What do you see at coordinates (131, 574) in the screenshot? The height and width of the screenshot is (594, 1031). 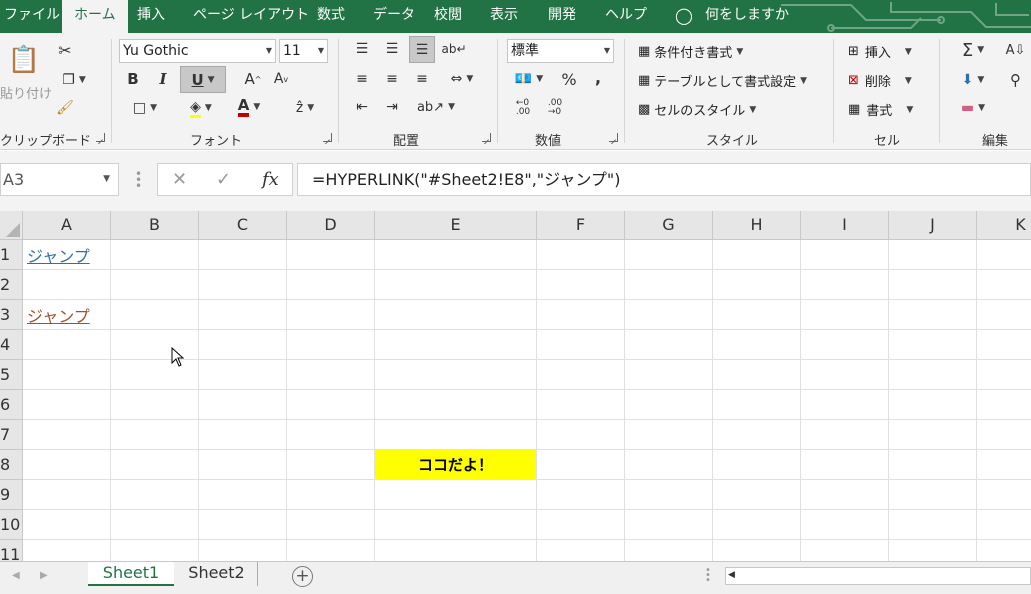 I see `sheet-tab-sheet1: Sheet1` at bounding box center [131, 574].